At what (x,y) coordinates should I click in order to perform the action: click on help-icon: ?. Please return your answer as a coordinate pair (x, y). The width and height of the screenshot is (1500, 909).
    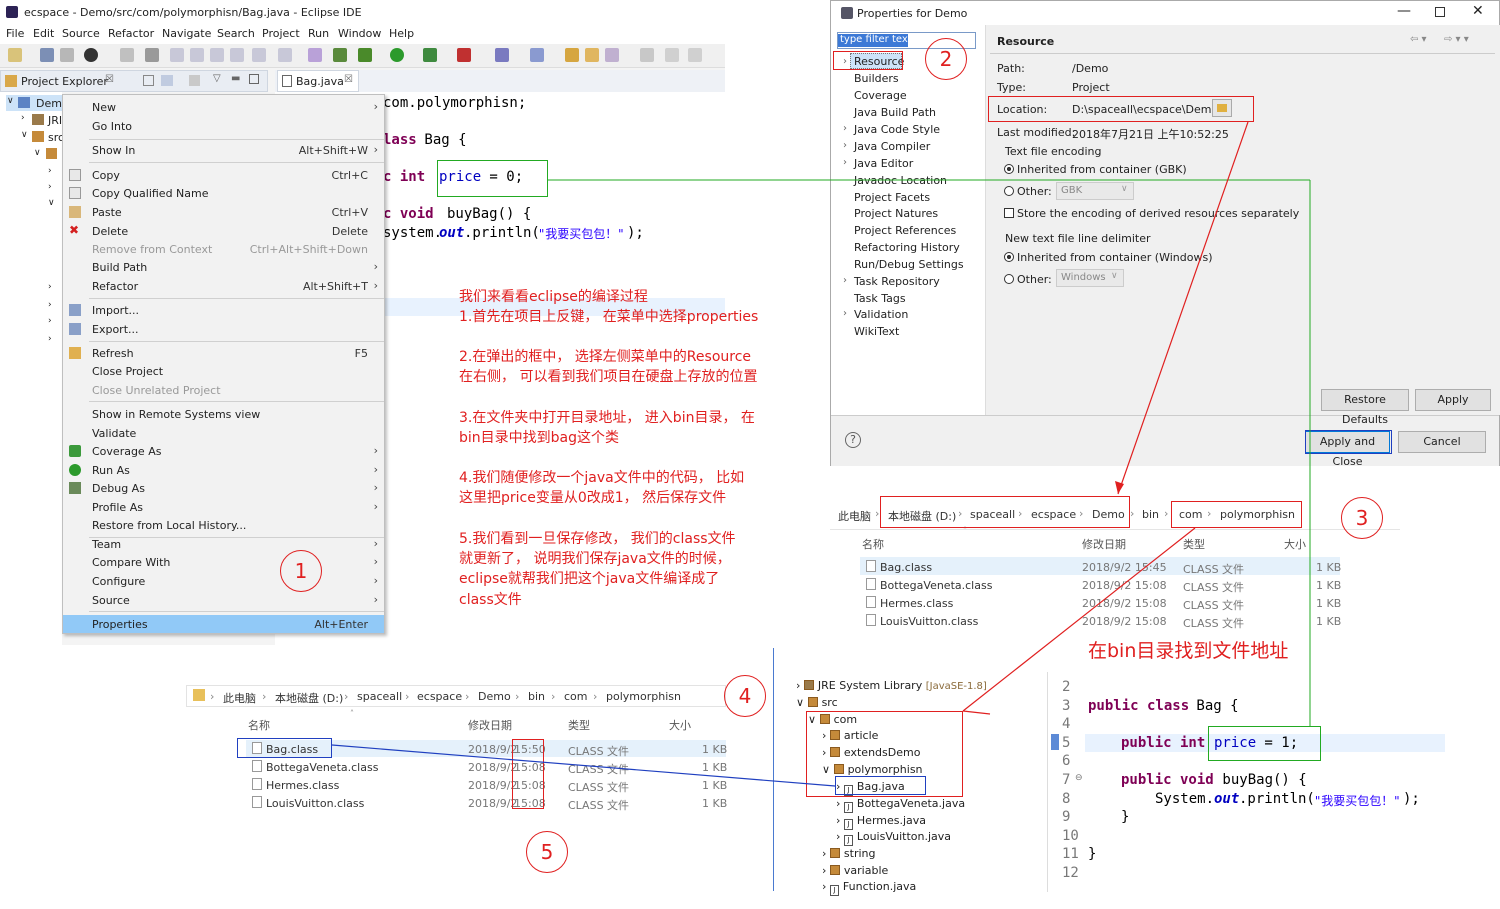
    Looking at the image, I should click on (853, 440).